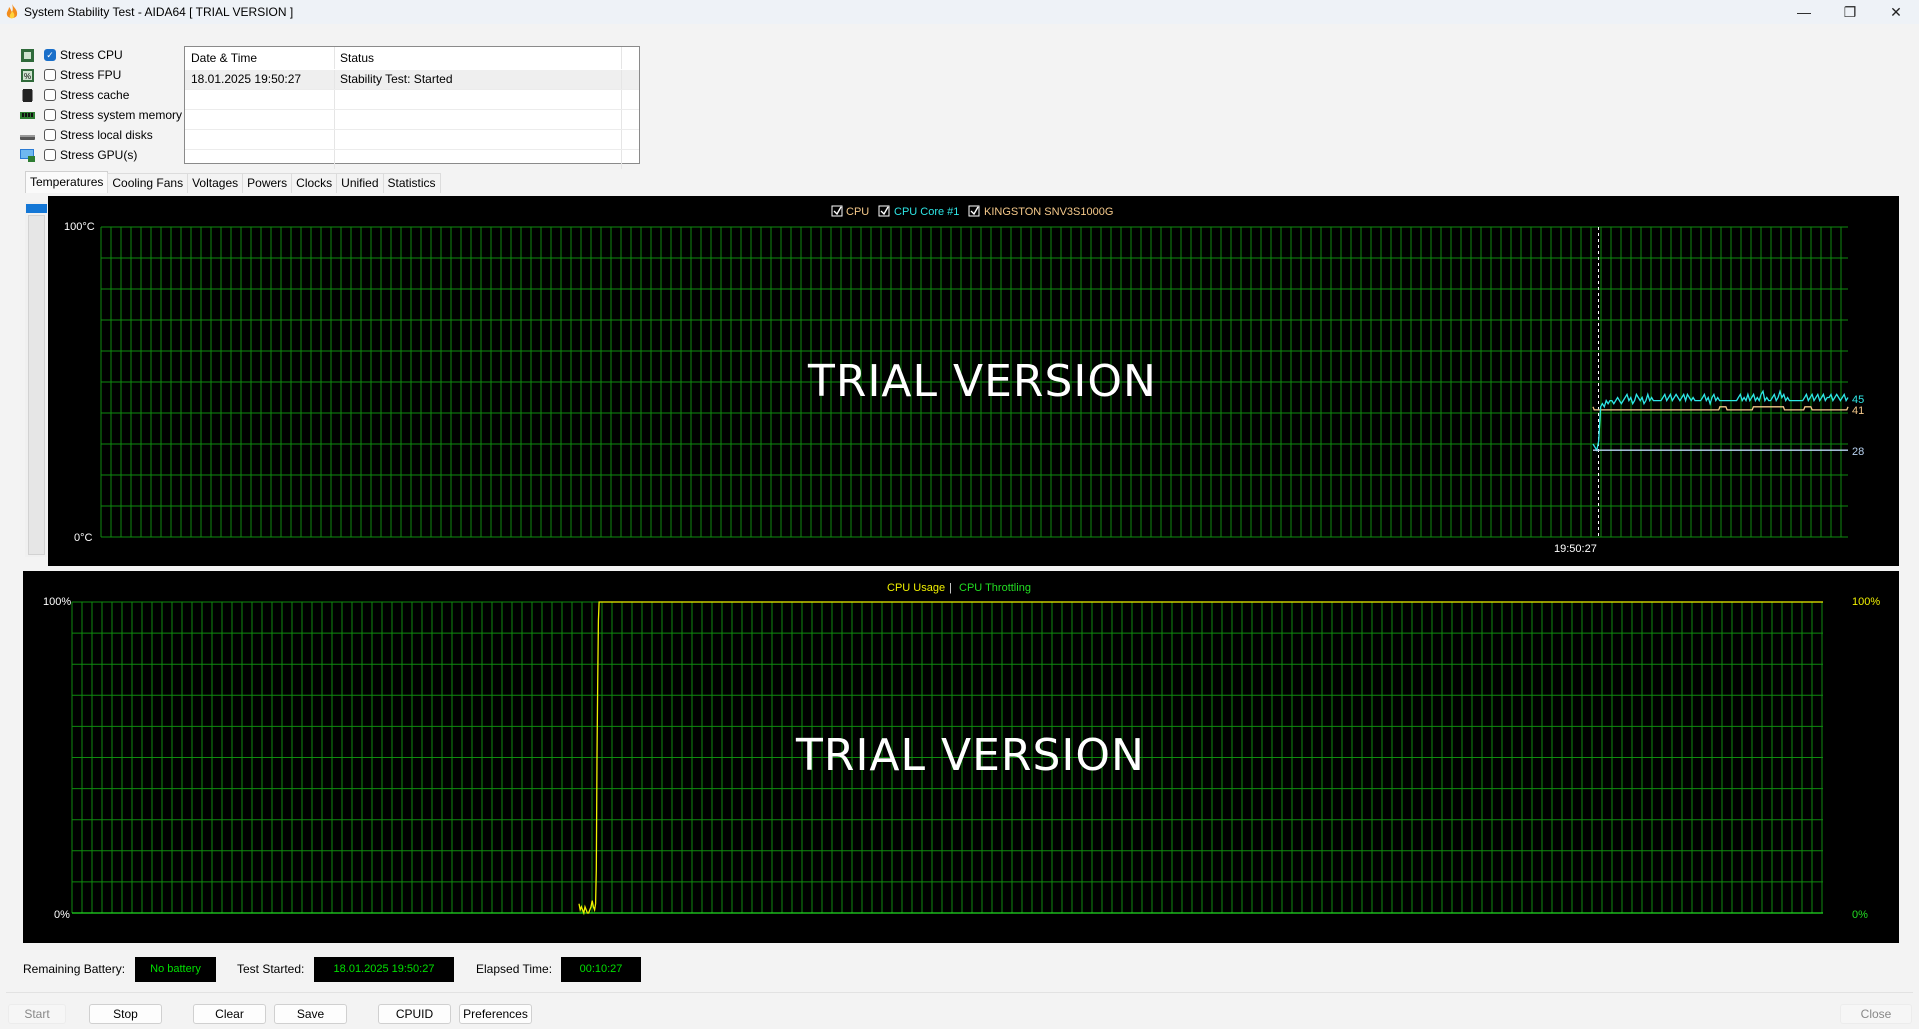  What do you see at coordinates (514, 969) in the screenshot?
I see `elapsed-time-label: Elapsed Time:` at bounding box center [514, 969].